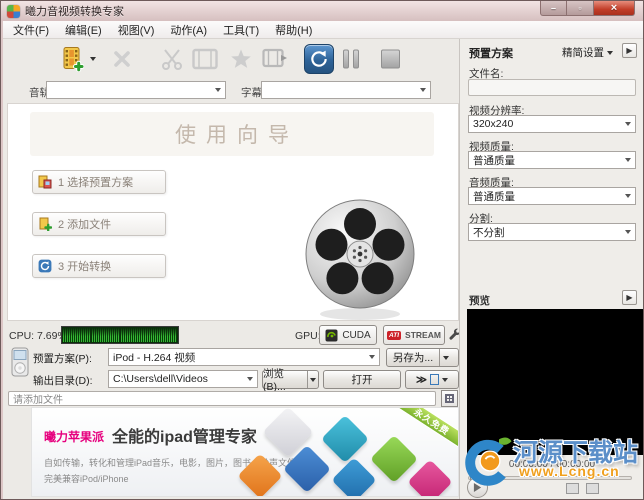 The image size is (644, 500). Describe the element at coordinates (160, 379) in the screenshot. I see `output-dir-value: C:\Users\dell\Videos` at that location.